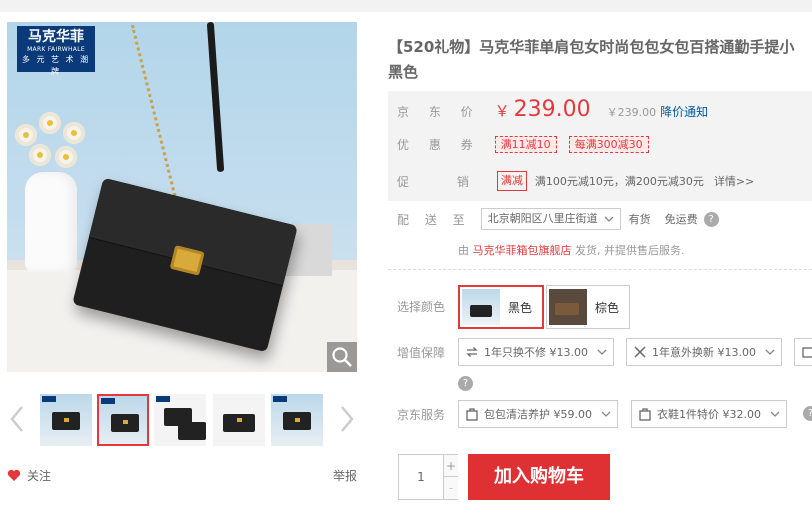 The image size is (812, 514). Describe the element at coordinates (123, 420) in the screenshot. I see `thumbnail-selected` at that location.